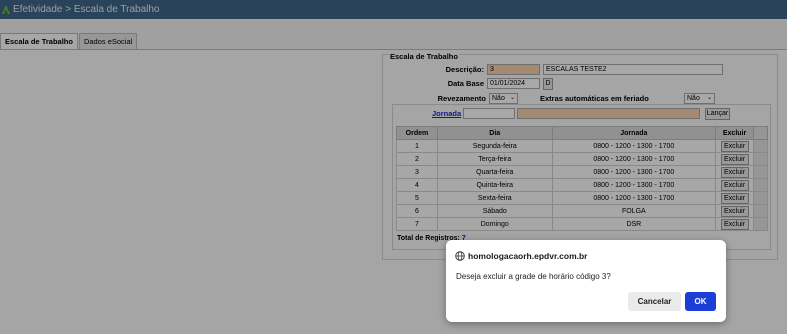 The image size is (787, 334). What do you see at coordinates (654, 301) in the screenshot?
I see `cancel-button: Cancelar` at bounding box center [654, 301].